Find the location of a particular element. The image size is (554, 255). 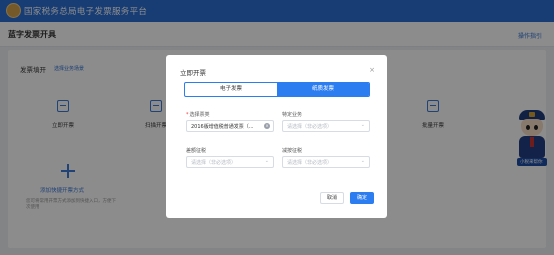

dialog-title: 立即开票 is located at coordinates (193, 73).